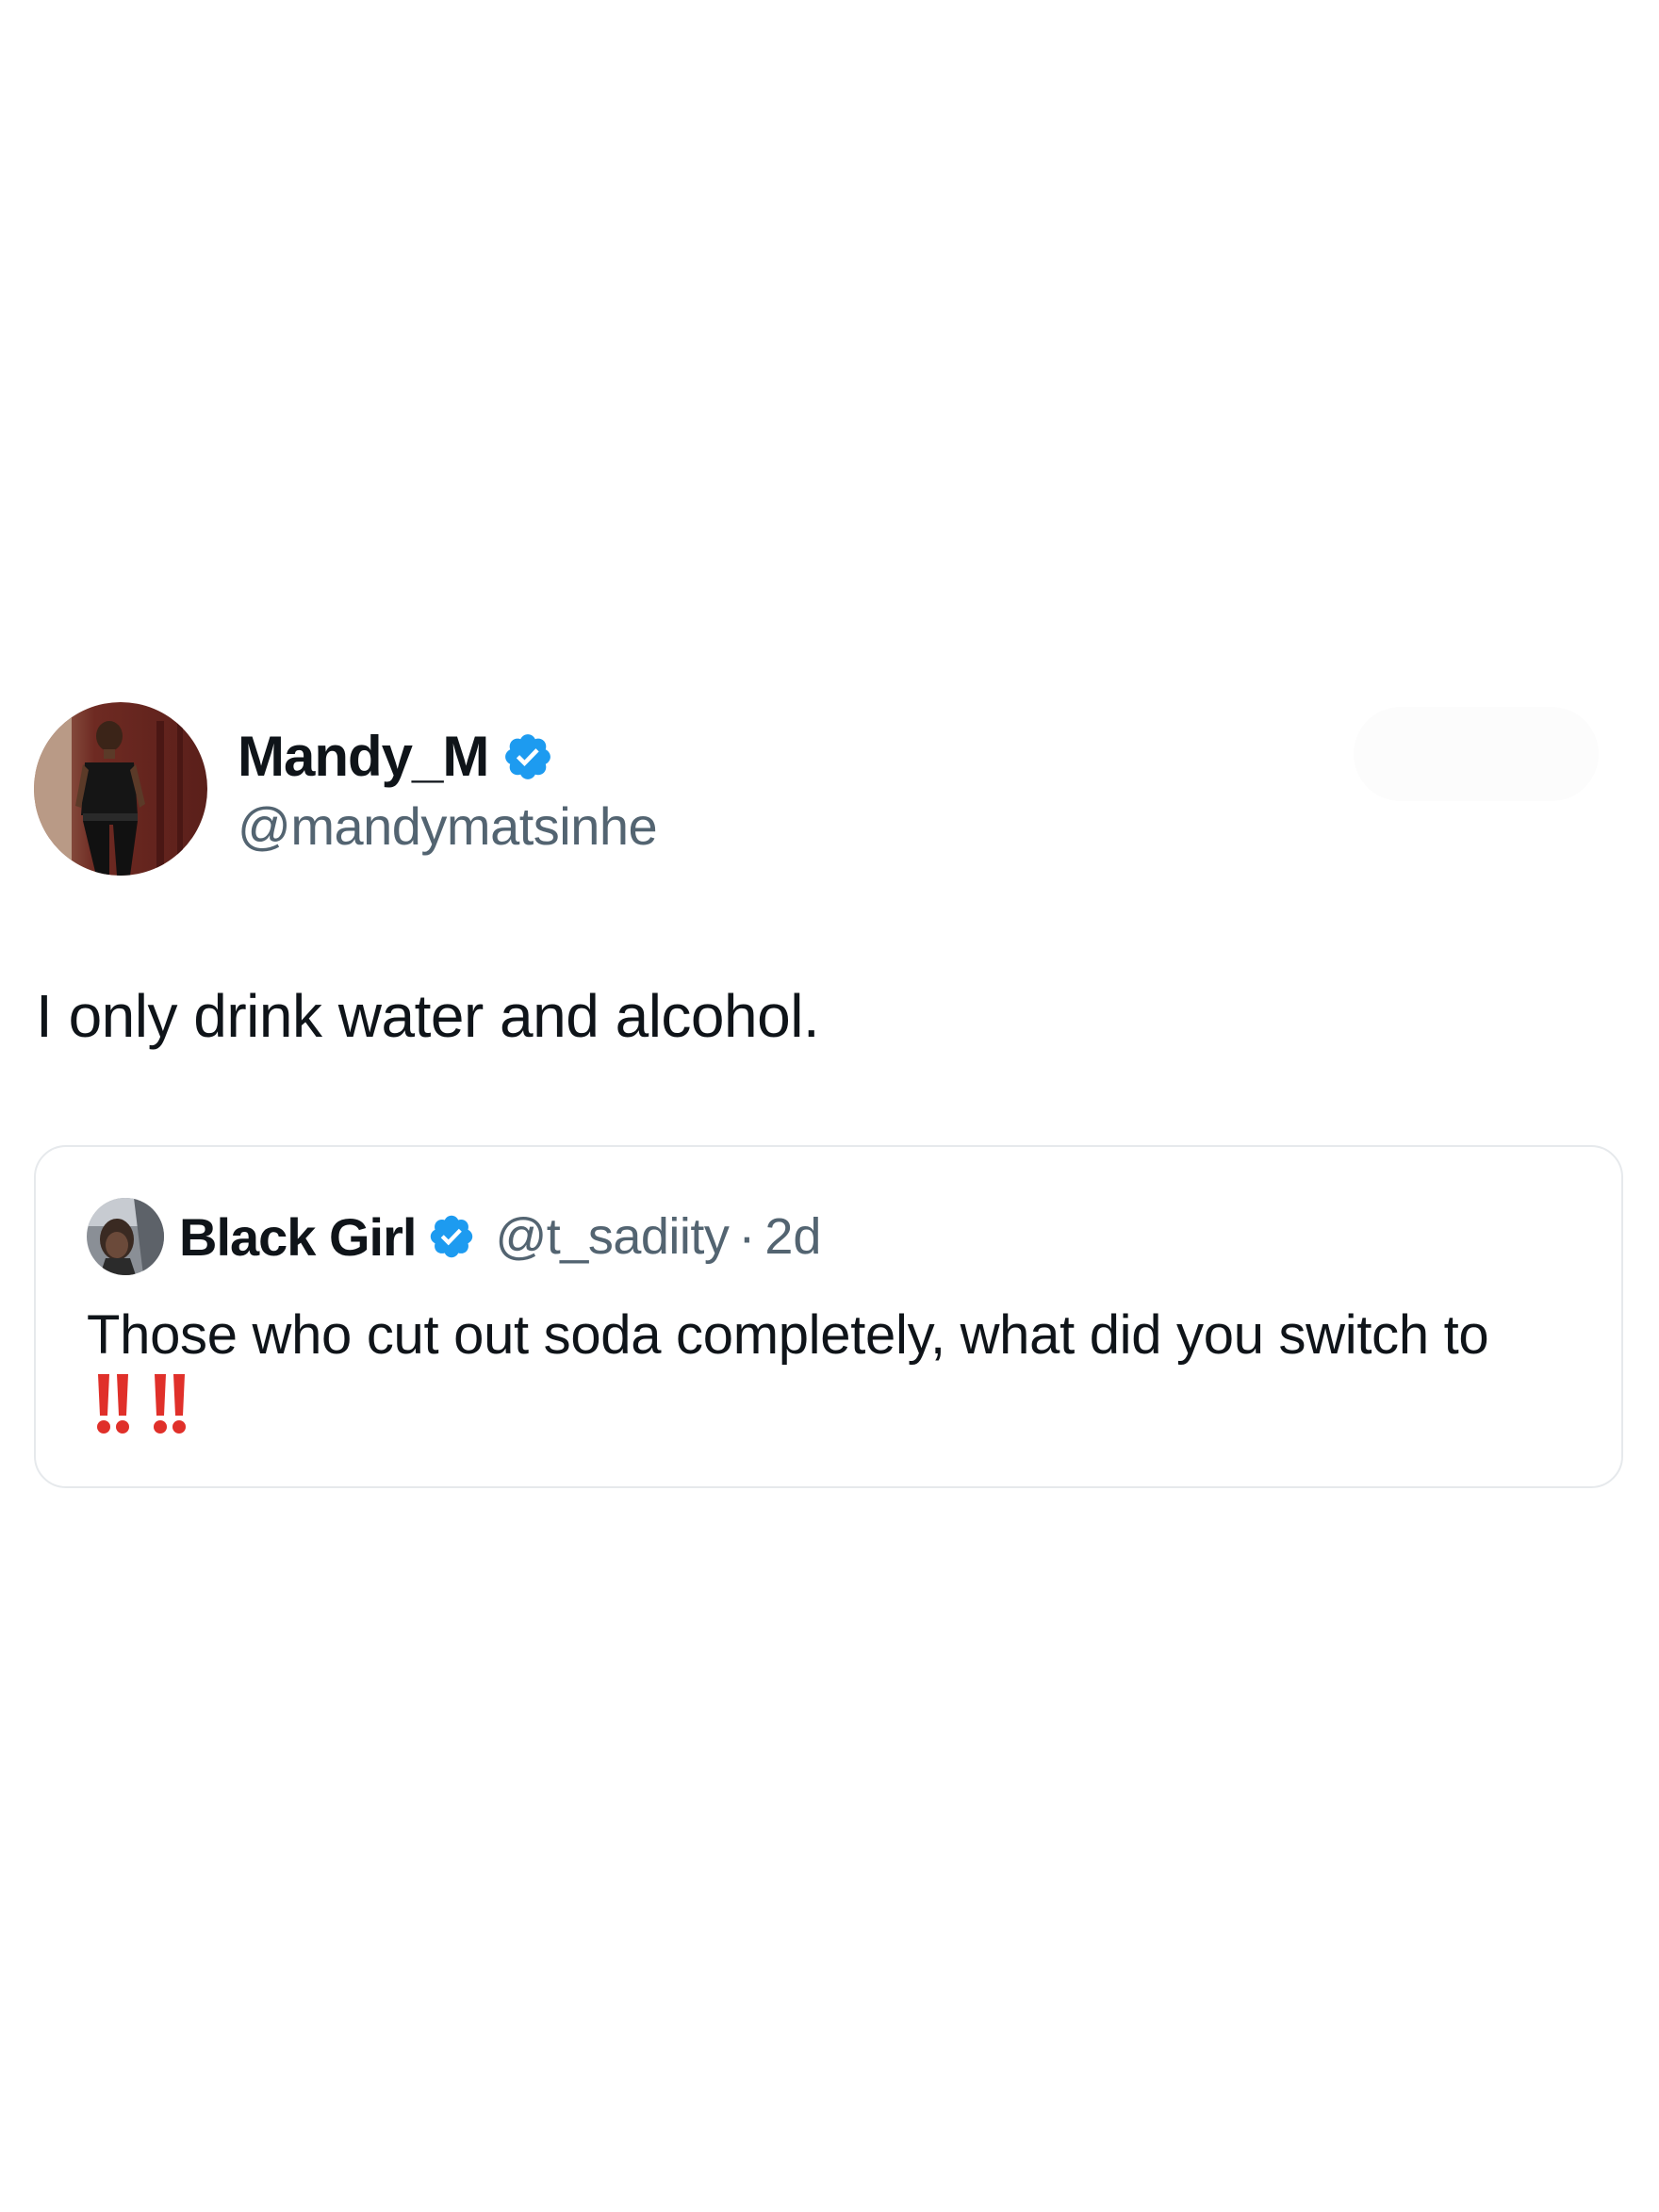 This screenshot has height=2212, width=1659. Describe the element at coordinates (126, 1236) in the screenshot. I see `quoted-author-avatar` at that location.